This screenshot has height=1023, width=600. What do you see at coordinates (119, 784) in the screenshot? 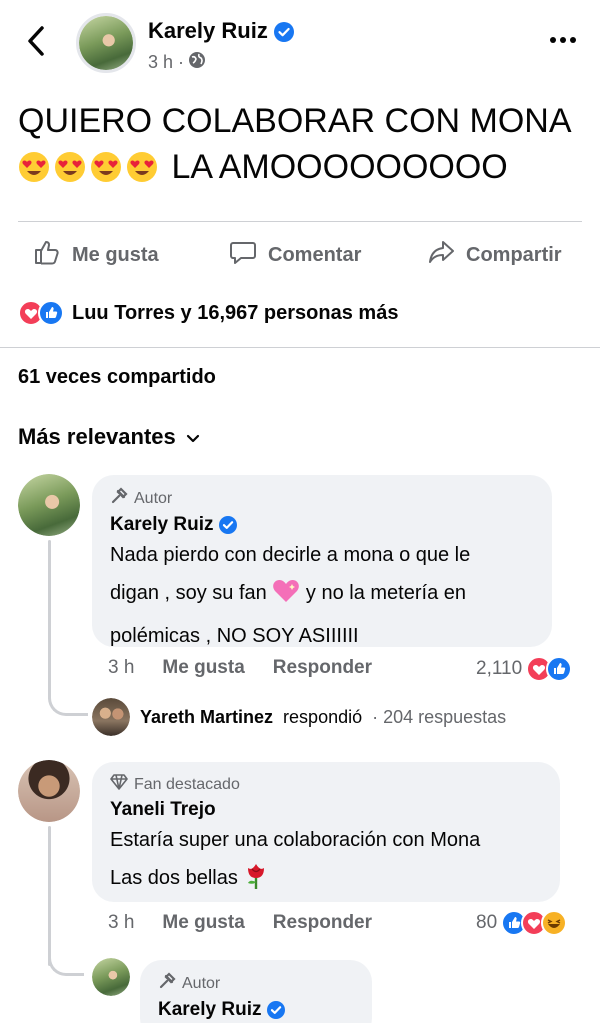
I see `diamond-icon` at bounding box center [119, 784].